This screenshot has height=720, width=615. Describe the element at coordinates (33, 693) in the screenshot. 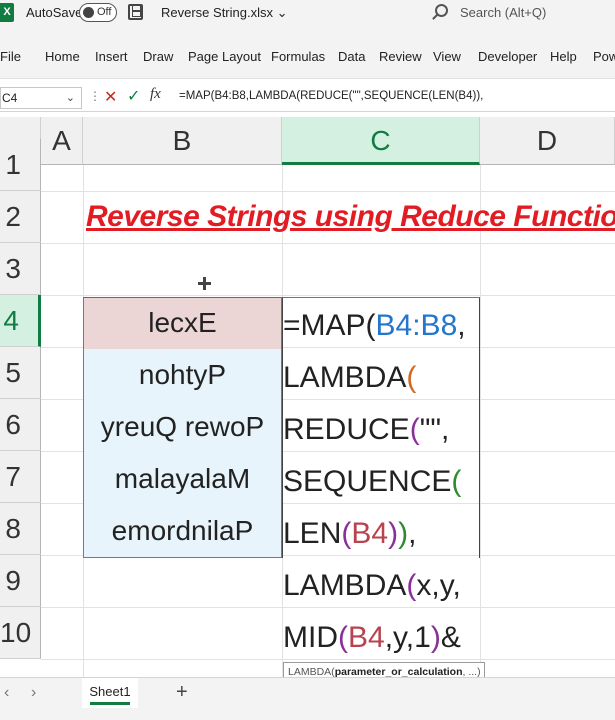

I see `chevron-right-icon: ›` at that location.